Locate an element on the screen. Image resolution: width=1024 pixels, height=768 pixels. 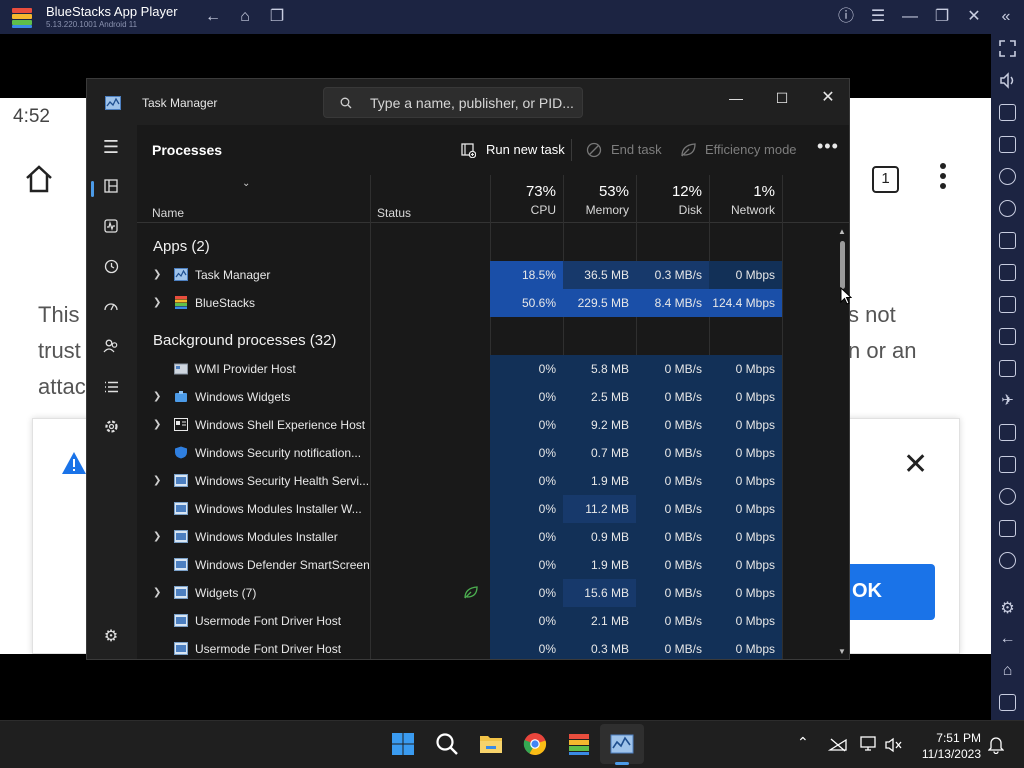
users-icon is located at coordinates (111, 349).